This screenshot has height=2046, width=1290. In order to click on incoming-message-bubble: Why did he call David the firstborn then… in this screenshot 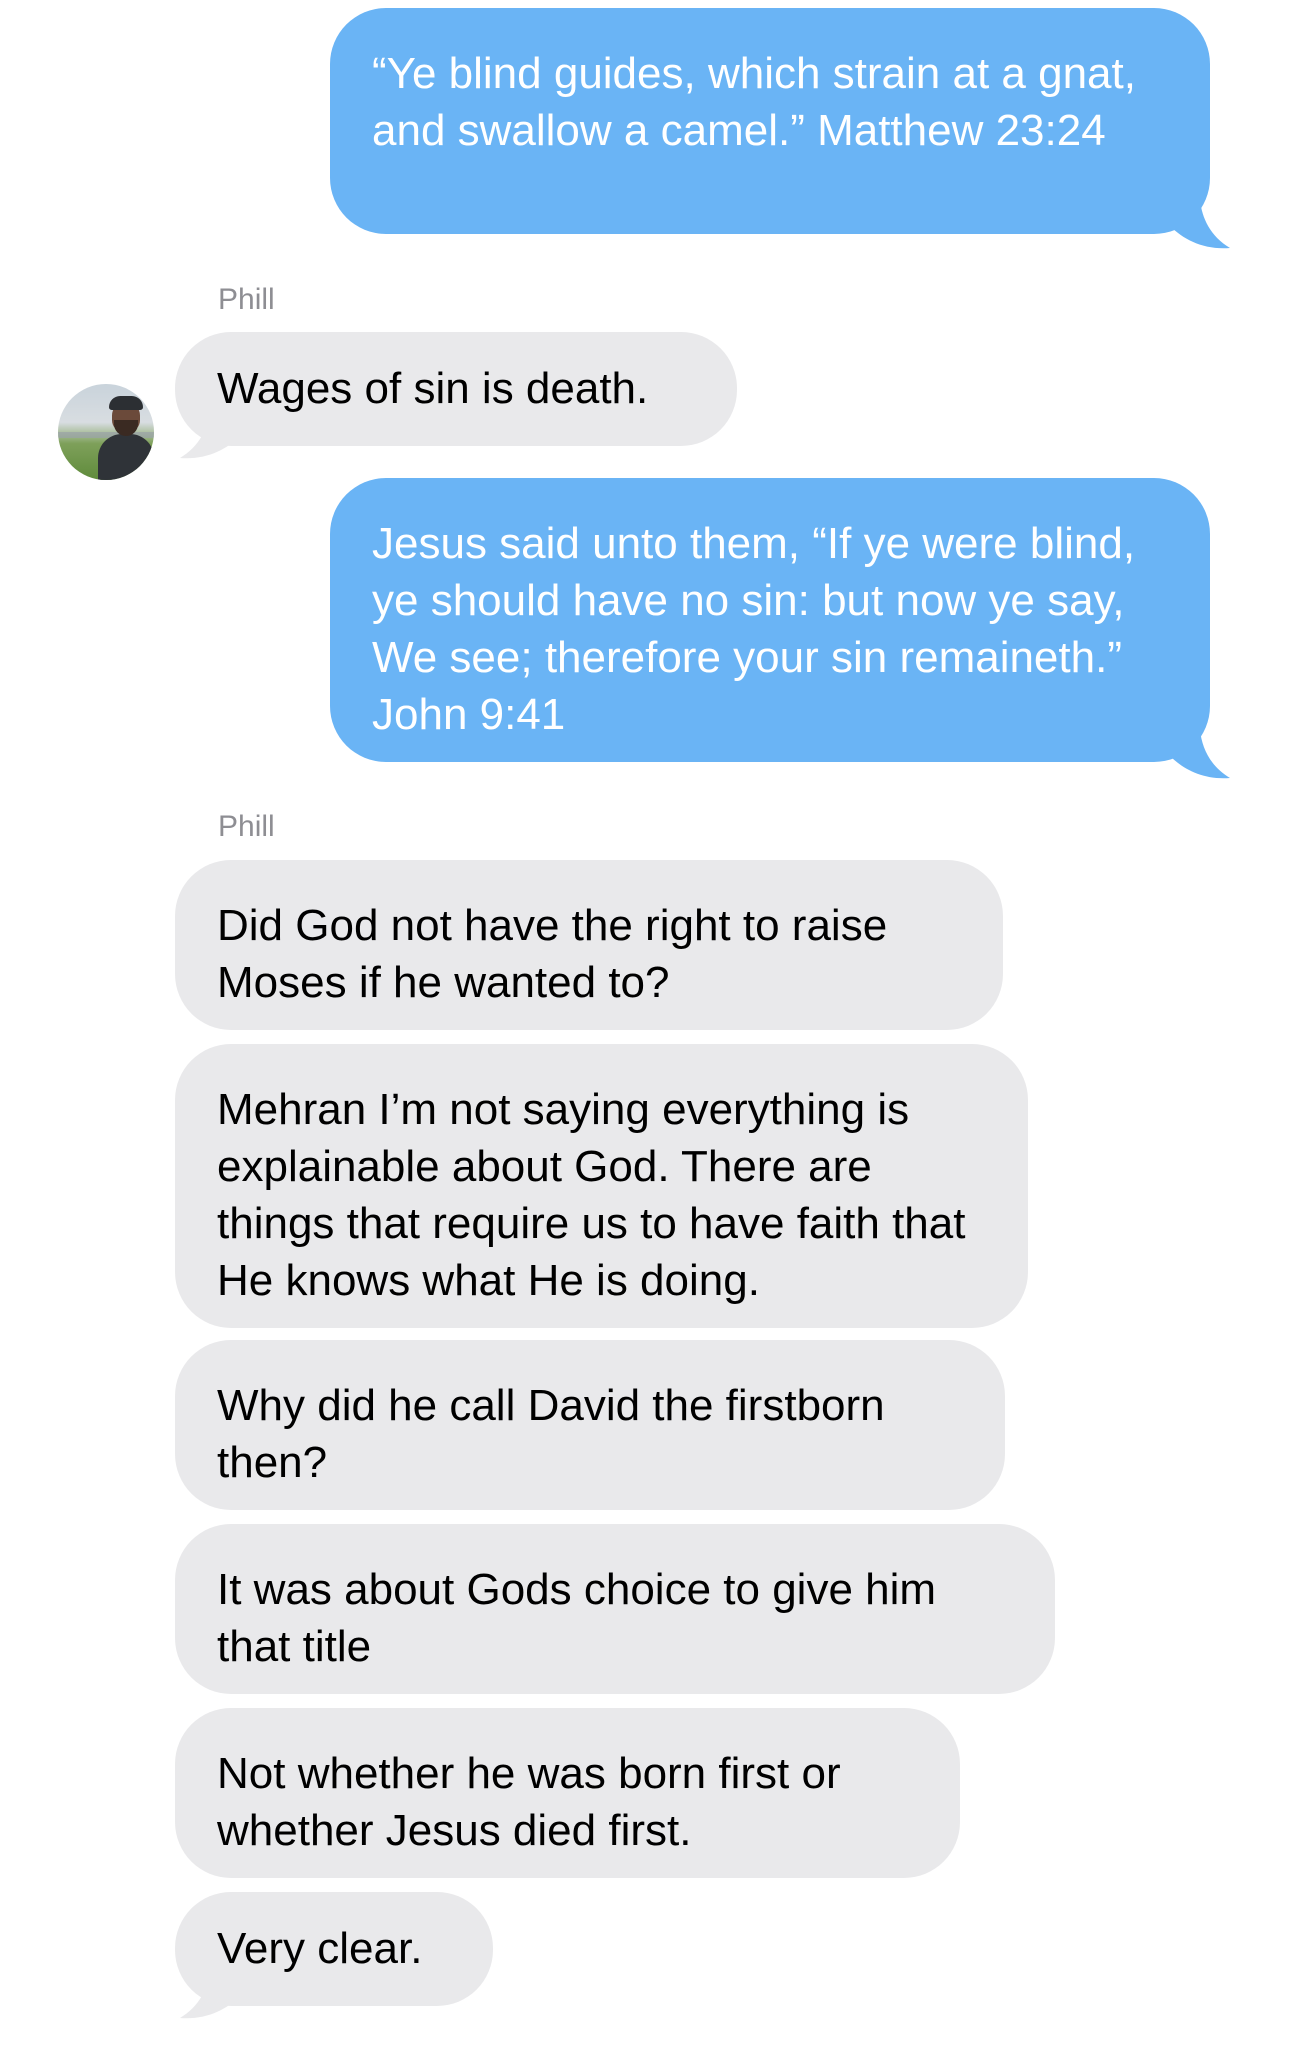, I will do `click(590, 1425)`.